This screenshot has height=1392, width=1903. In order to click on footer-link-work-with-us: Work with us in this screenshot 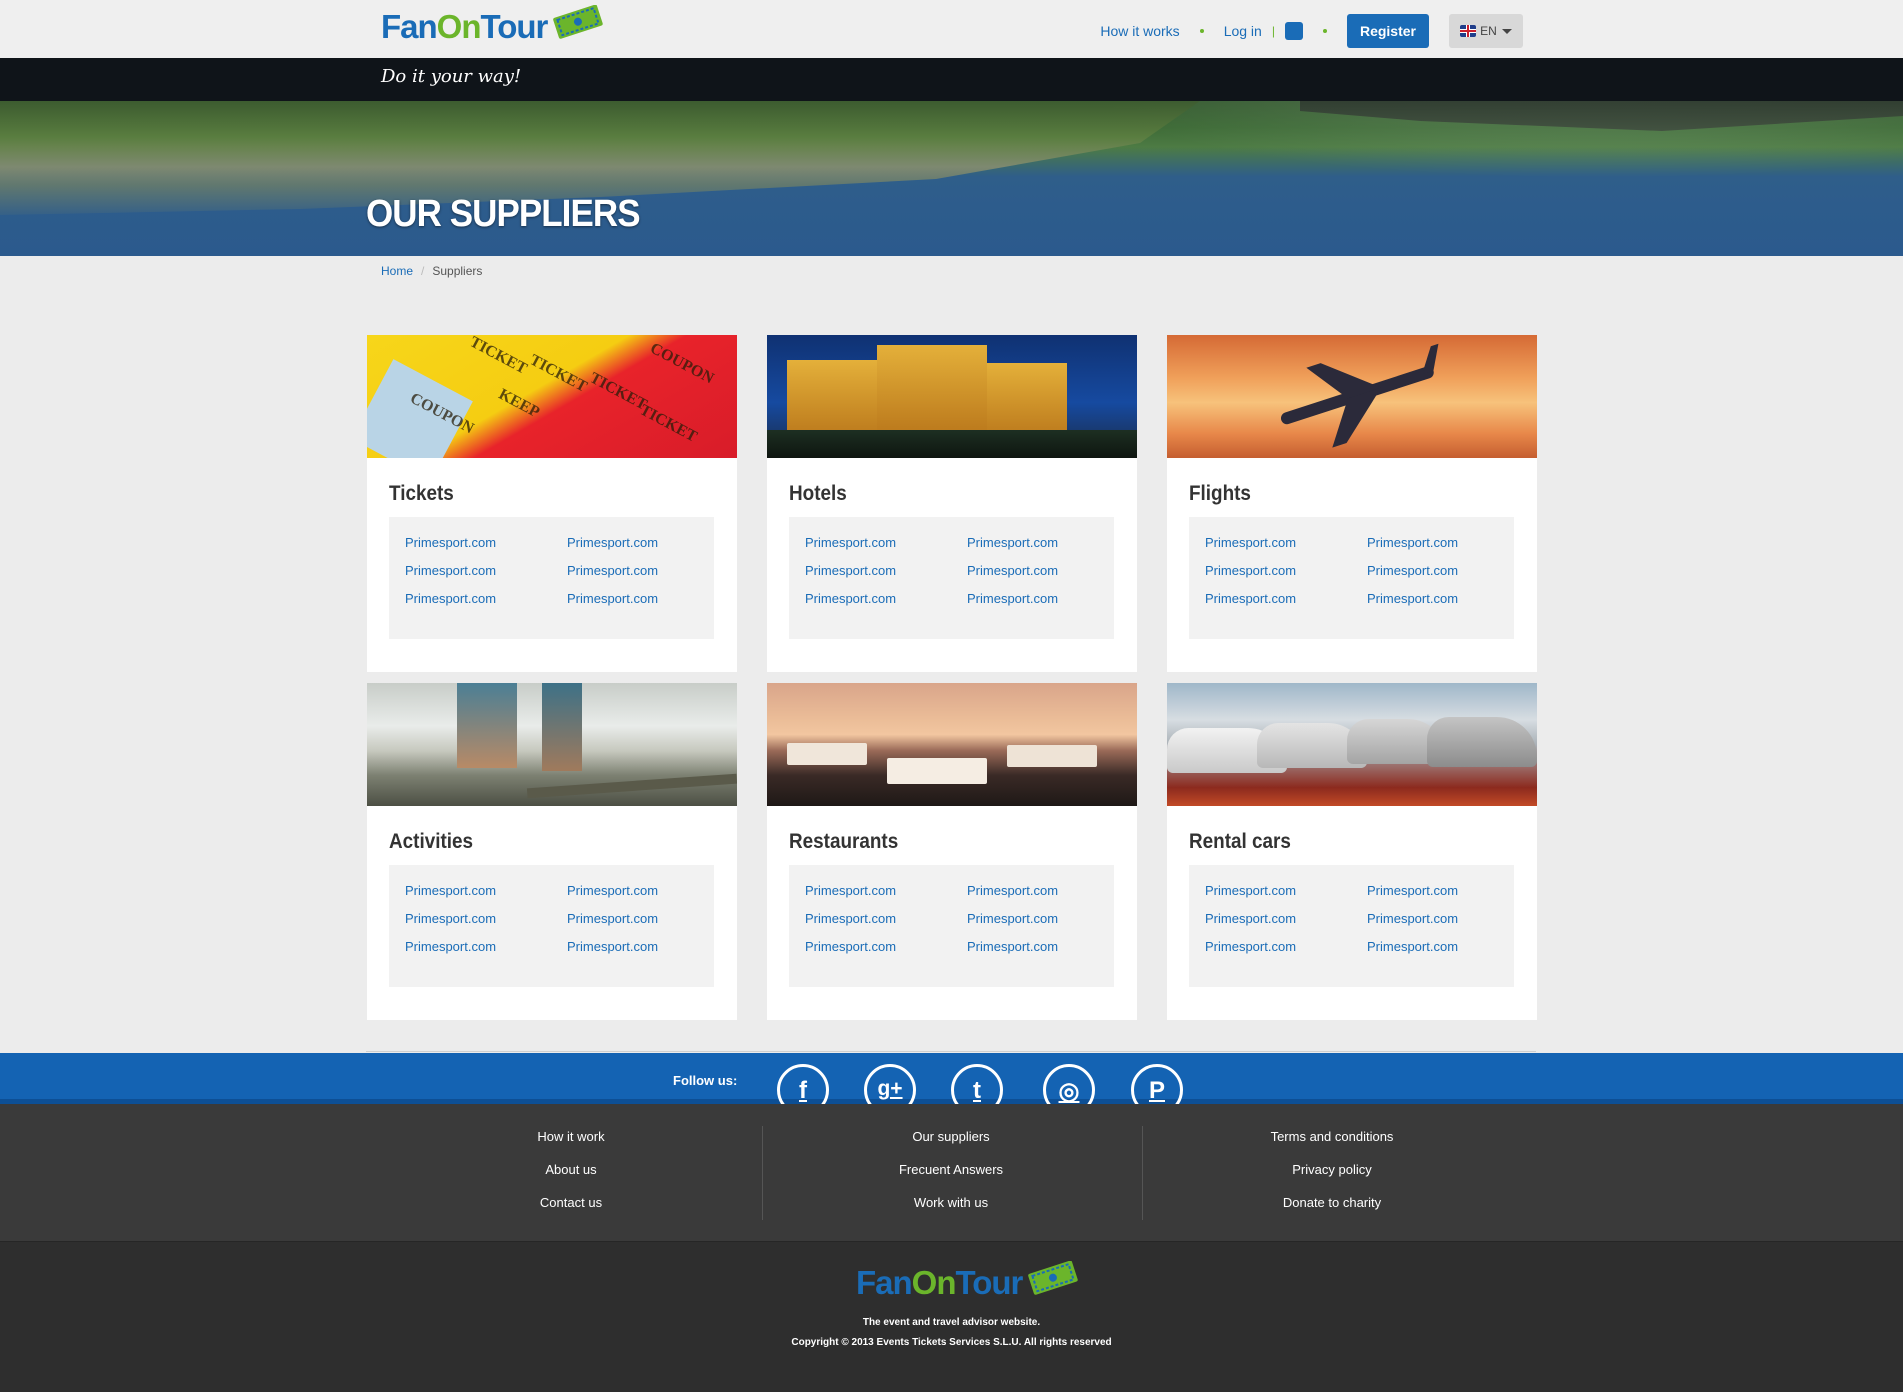, I will do `click(951, 1202)`.